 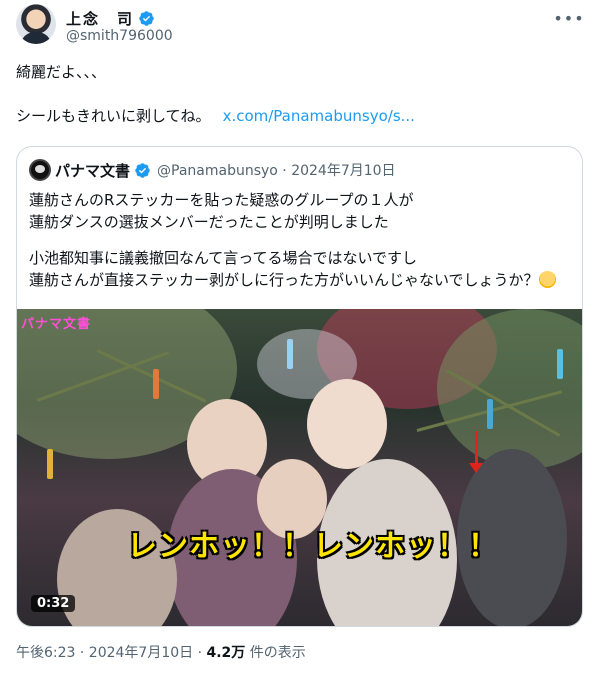 What do you see at coordinates (568, 18) in the screenshot?
I see `more-options-icon: •••` at bounding box center [568, 18].